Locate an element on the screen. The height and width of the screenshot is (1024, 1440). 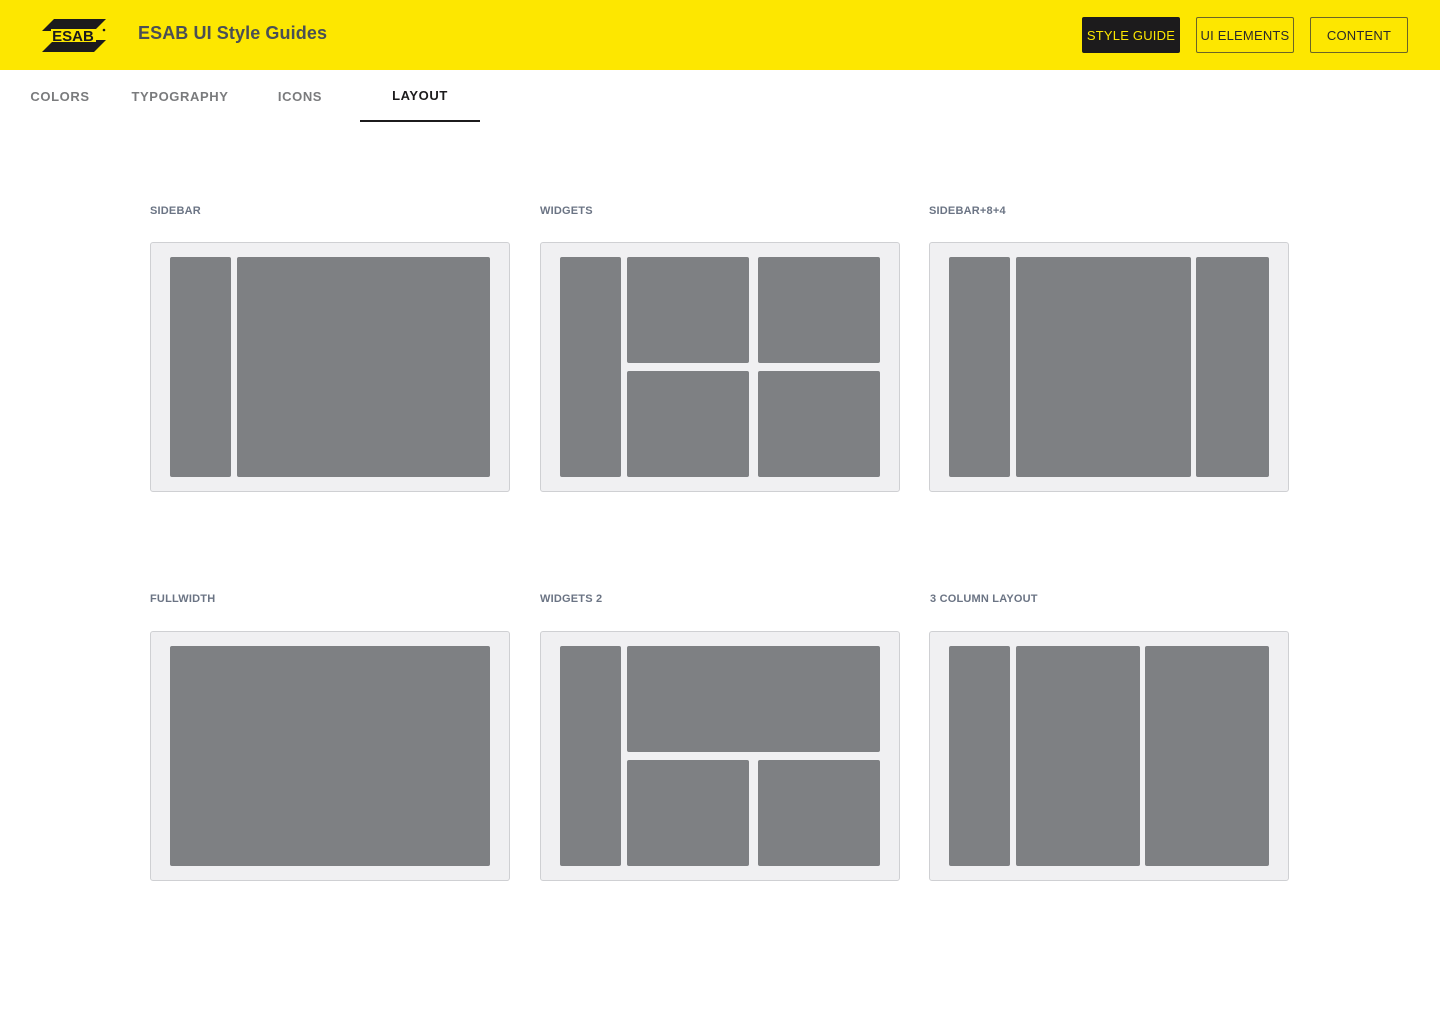
layout-label-widgets: WIDGETS is located at coordinates (566, 211).